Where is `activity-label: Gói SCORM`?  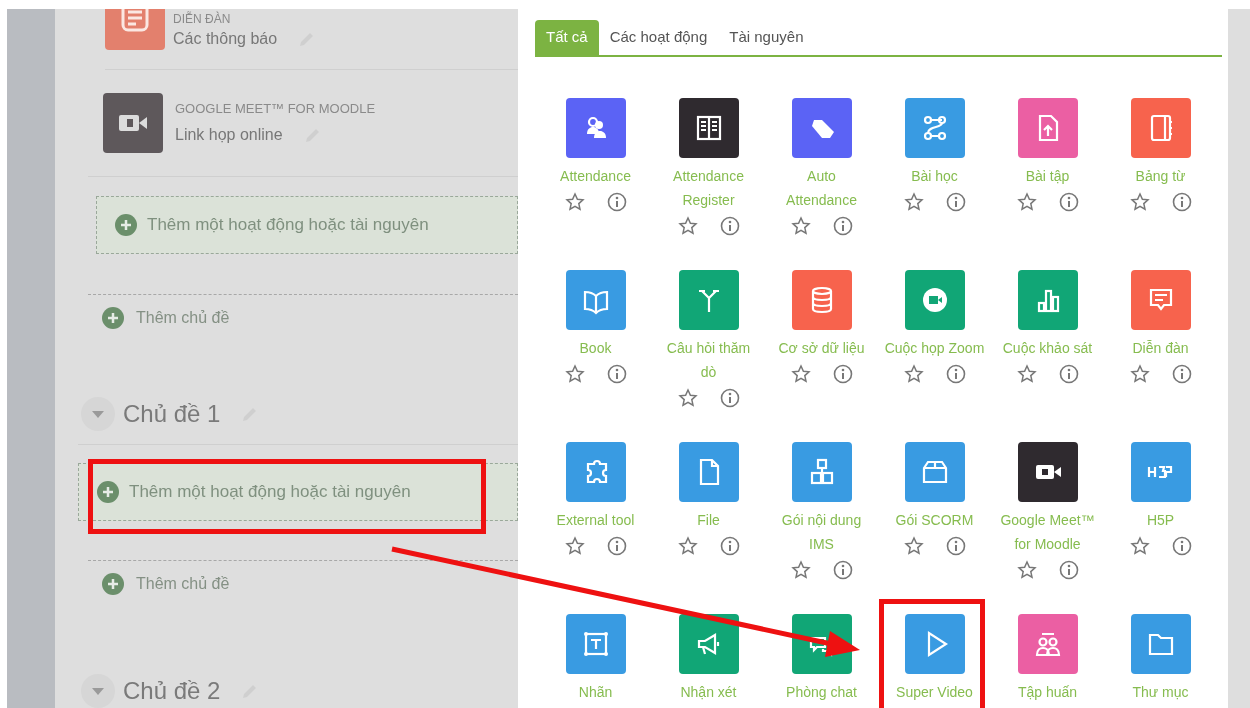 activity-label: Gói SCORM is located at coordinates (934, 520).